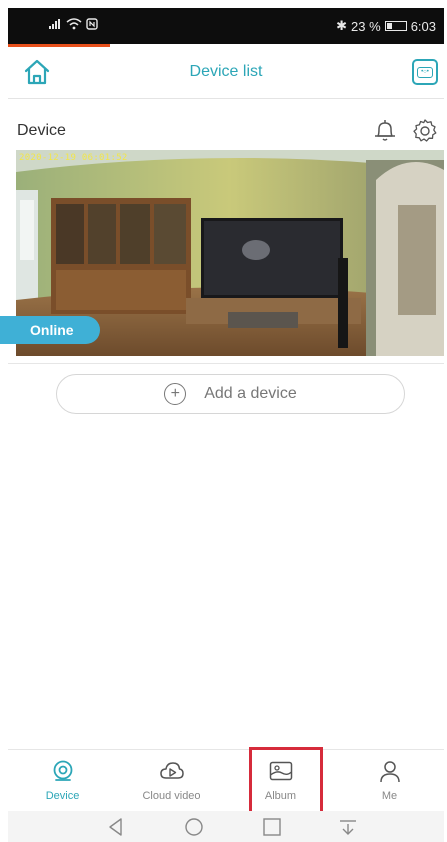 The height and width of the screenshot is (842, 447). I want to click on bluetooth-icon: ✱, so click(342, 25).